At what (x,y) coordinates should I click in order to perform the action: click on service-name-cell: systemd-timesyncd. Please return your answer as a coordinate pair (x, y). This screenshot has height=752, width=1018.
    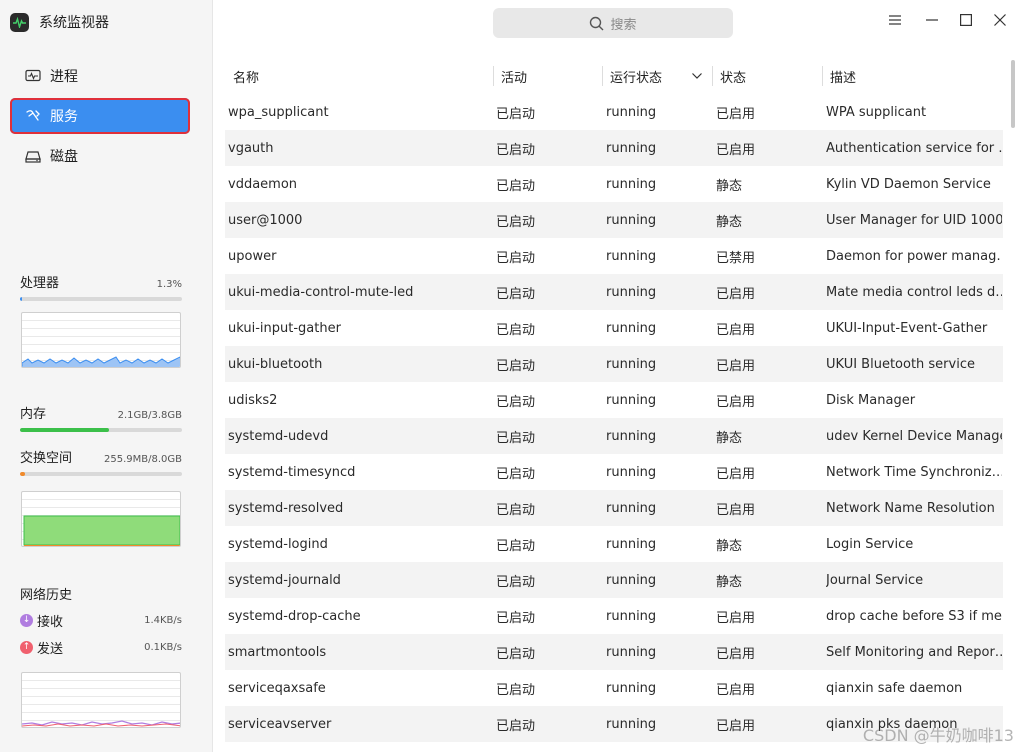
    Looking at the image, I should click on (292, 472).